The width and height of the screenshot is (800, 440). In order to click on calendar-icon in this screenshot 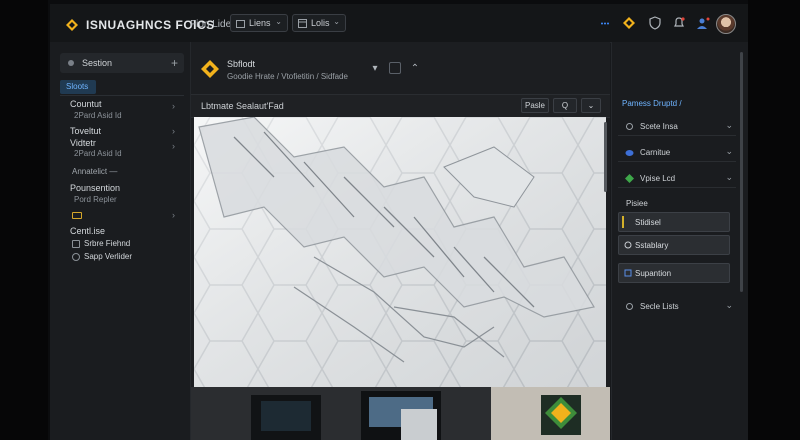, I will do `click(240, 24)`.